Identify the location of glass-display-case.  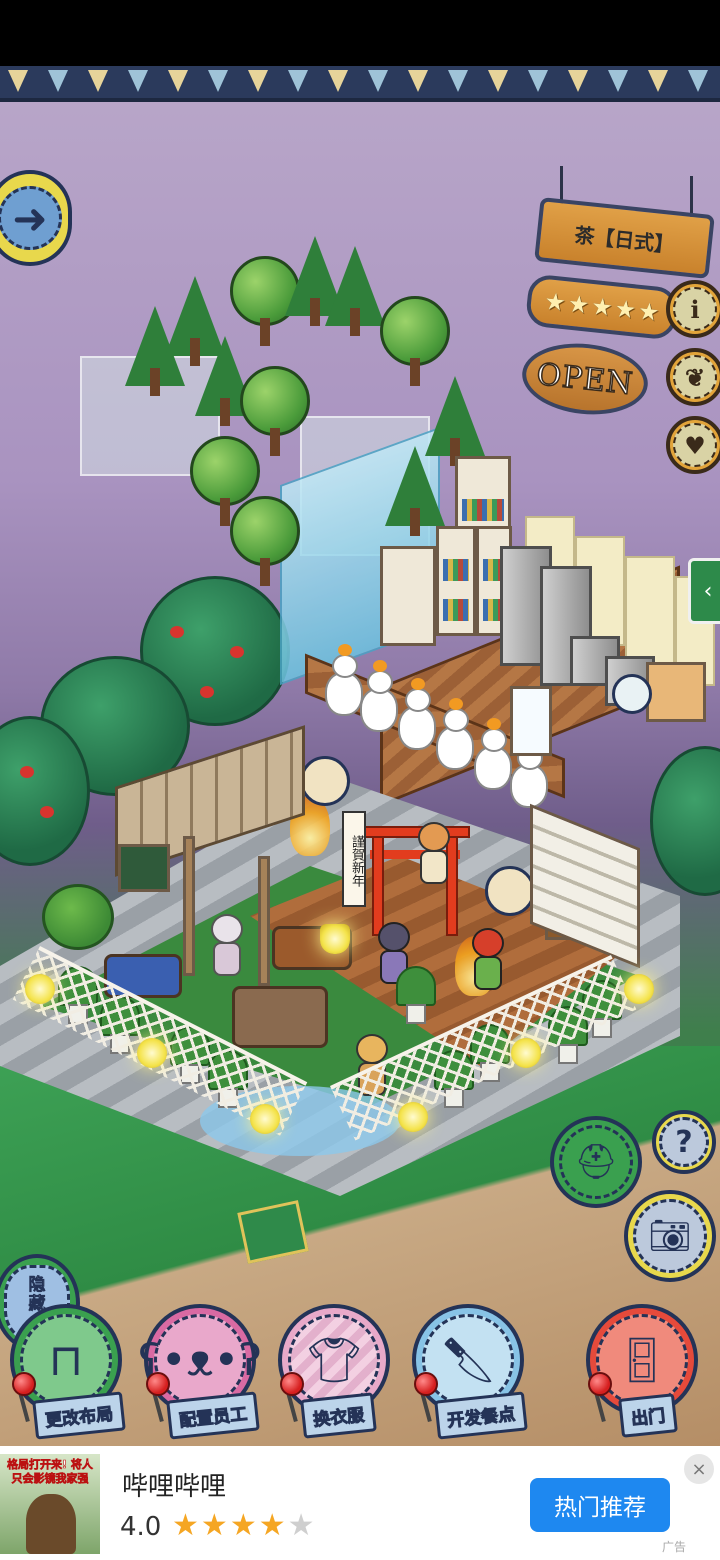
(531, 721).